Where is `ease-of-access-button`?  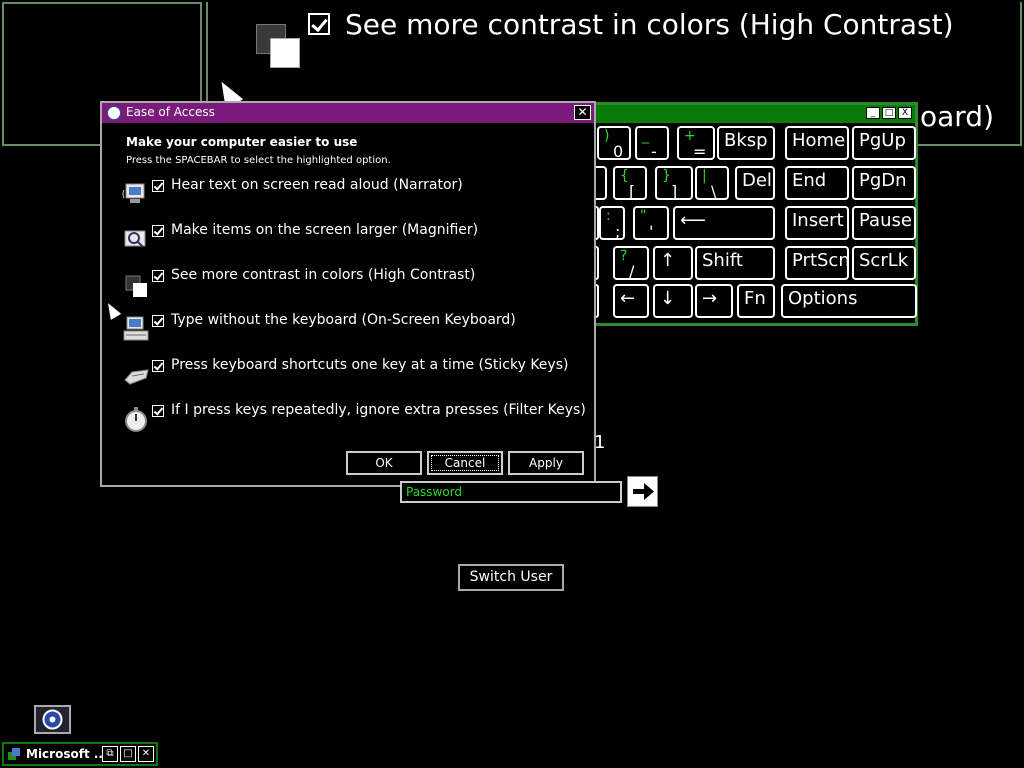
ease-of-access-button is located at coordinates (52, 719).